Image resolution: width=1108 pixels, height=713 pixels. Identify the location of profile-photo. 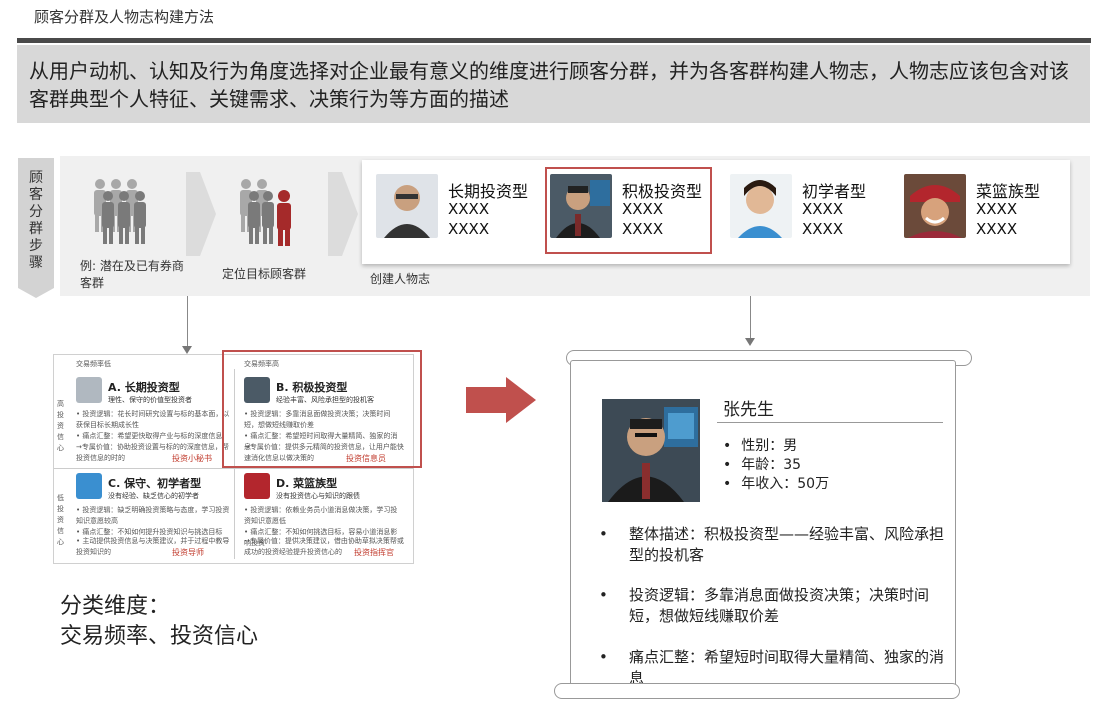
(651, 450).